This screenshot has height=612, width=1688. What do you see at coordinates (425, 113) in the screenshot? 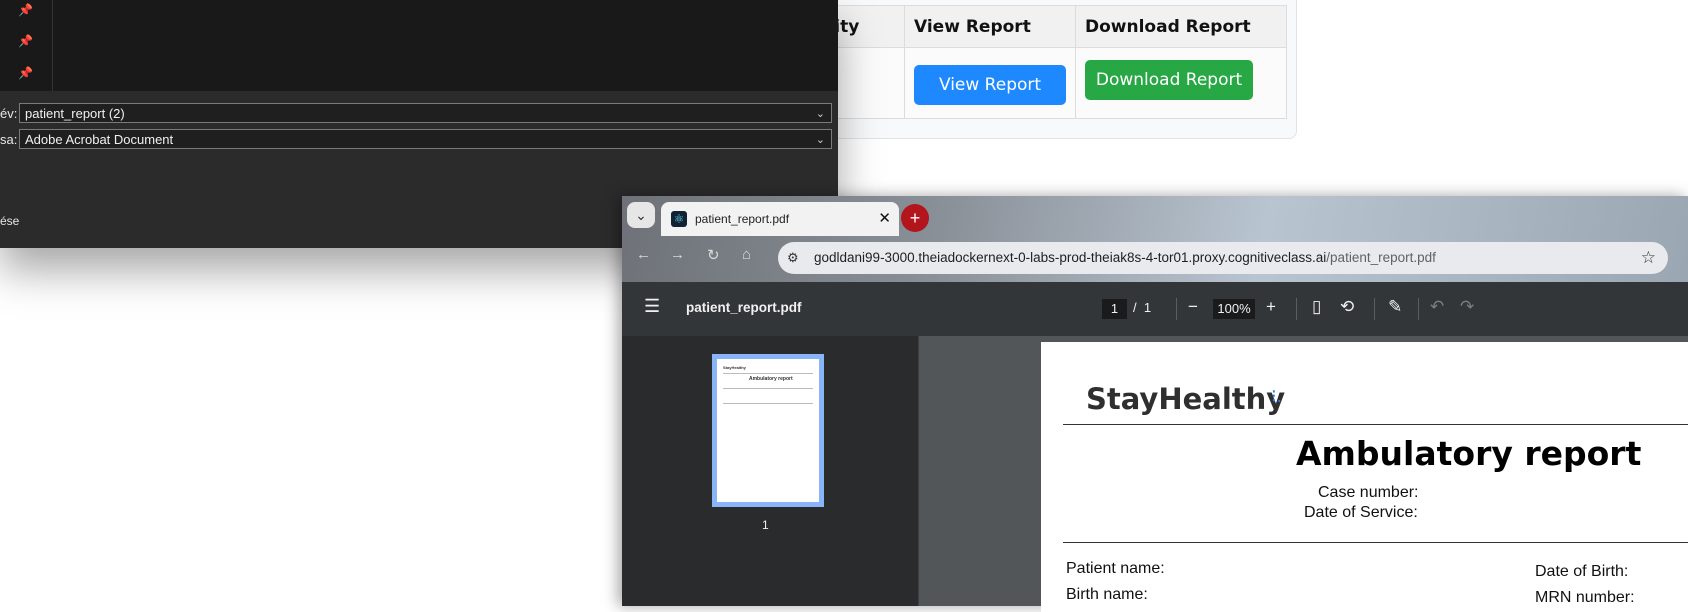
I see `filename-field: patient_report (2) ⌄` at bounding box center [425, 113].